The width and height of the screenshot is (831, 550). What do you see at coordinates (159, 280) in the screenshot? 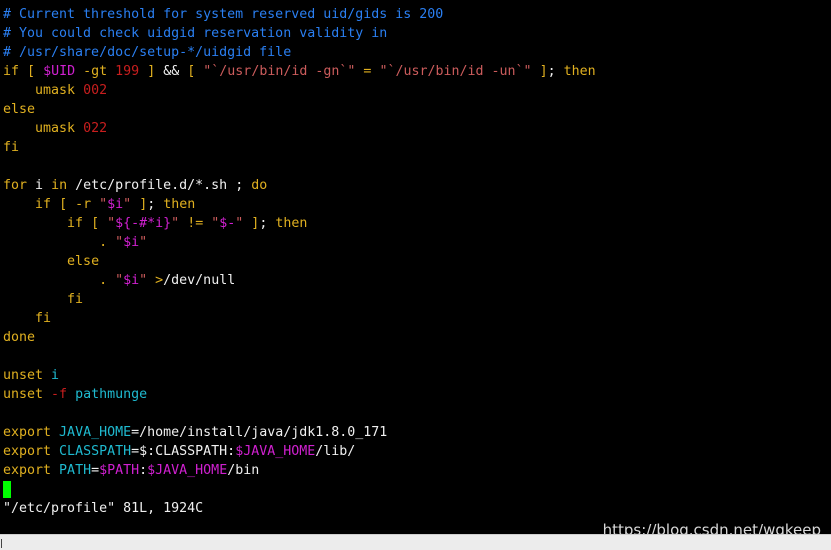
I see `code-token: >` at bounding box center [159, 280].